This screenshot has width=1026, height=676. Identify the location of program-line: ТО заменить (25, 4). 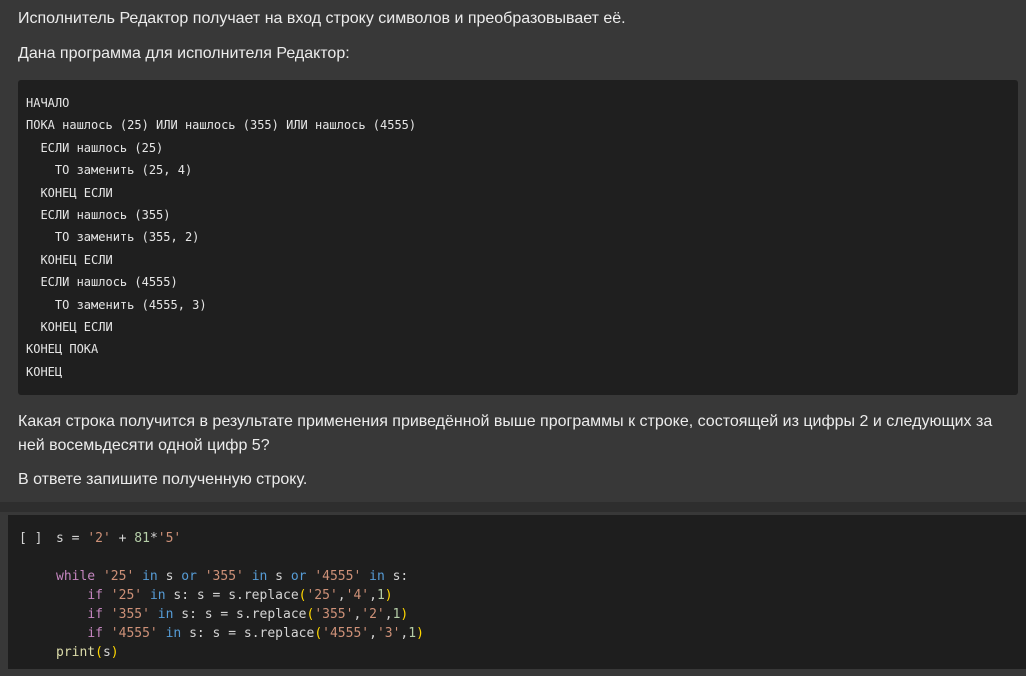
(109, 170).